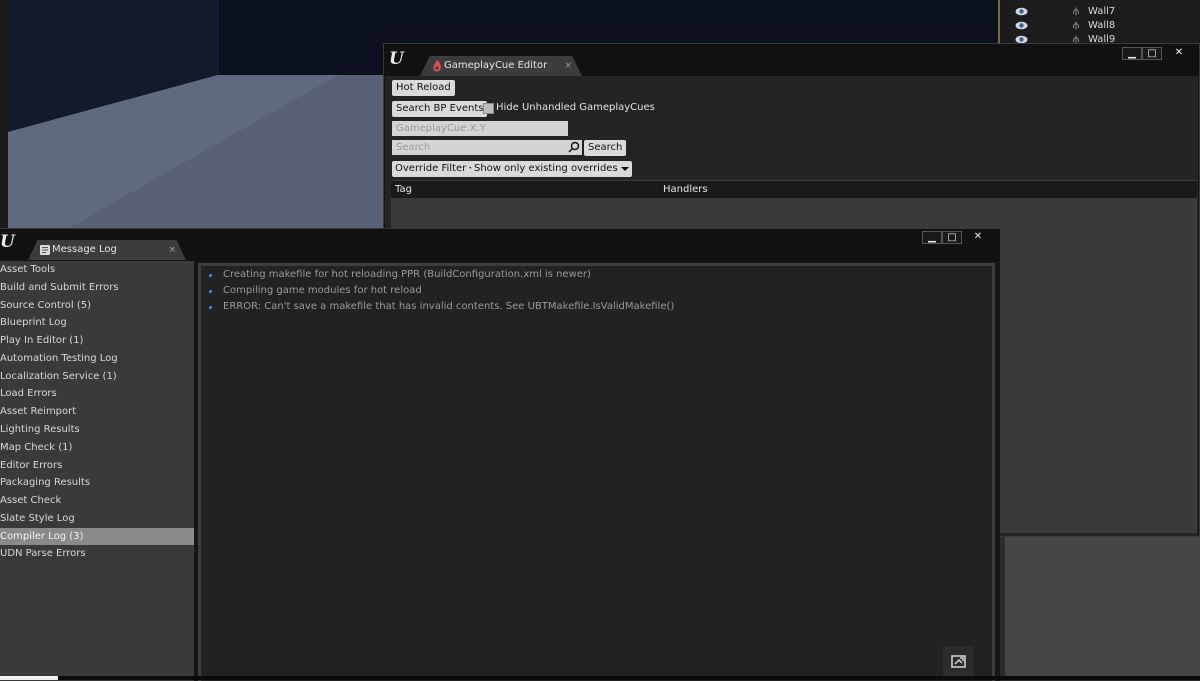  Describe the element at coordinates (600, 678) in the screenshot. I see `taskbar-strip` at that location.